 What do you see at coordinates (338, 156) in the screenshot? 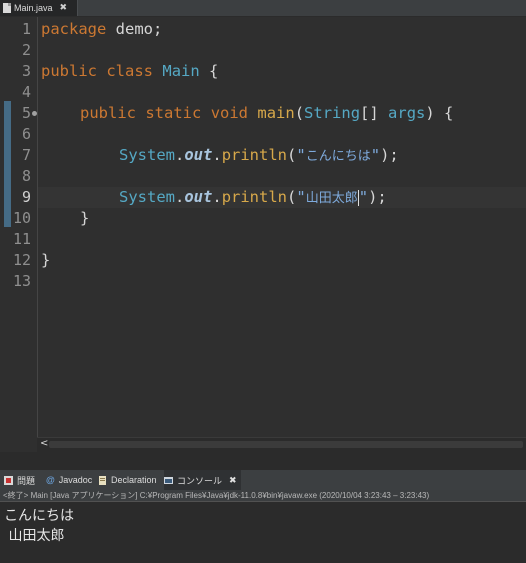
I see `string-literal: こんにちは` at bounding box center [338, 156].